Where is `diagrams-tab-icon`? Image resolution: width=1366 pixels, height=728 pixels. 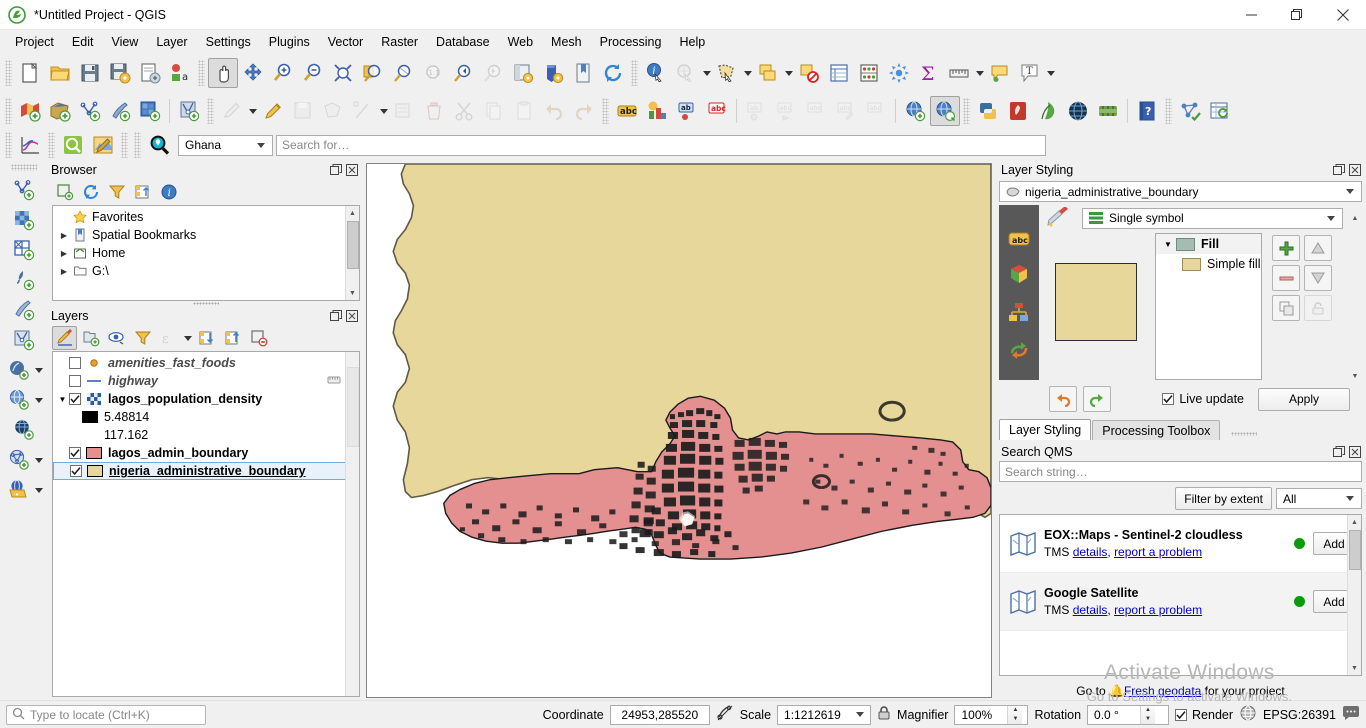
diagrams-tab-icon is located at coordinates (1019, 313).